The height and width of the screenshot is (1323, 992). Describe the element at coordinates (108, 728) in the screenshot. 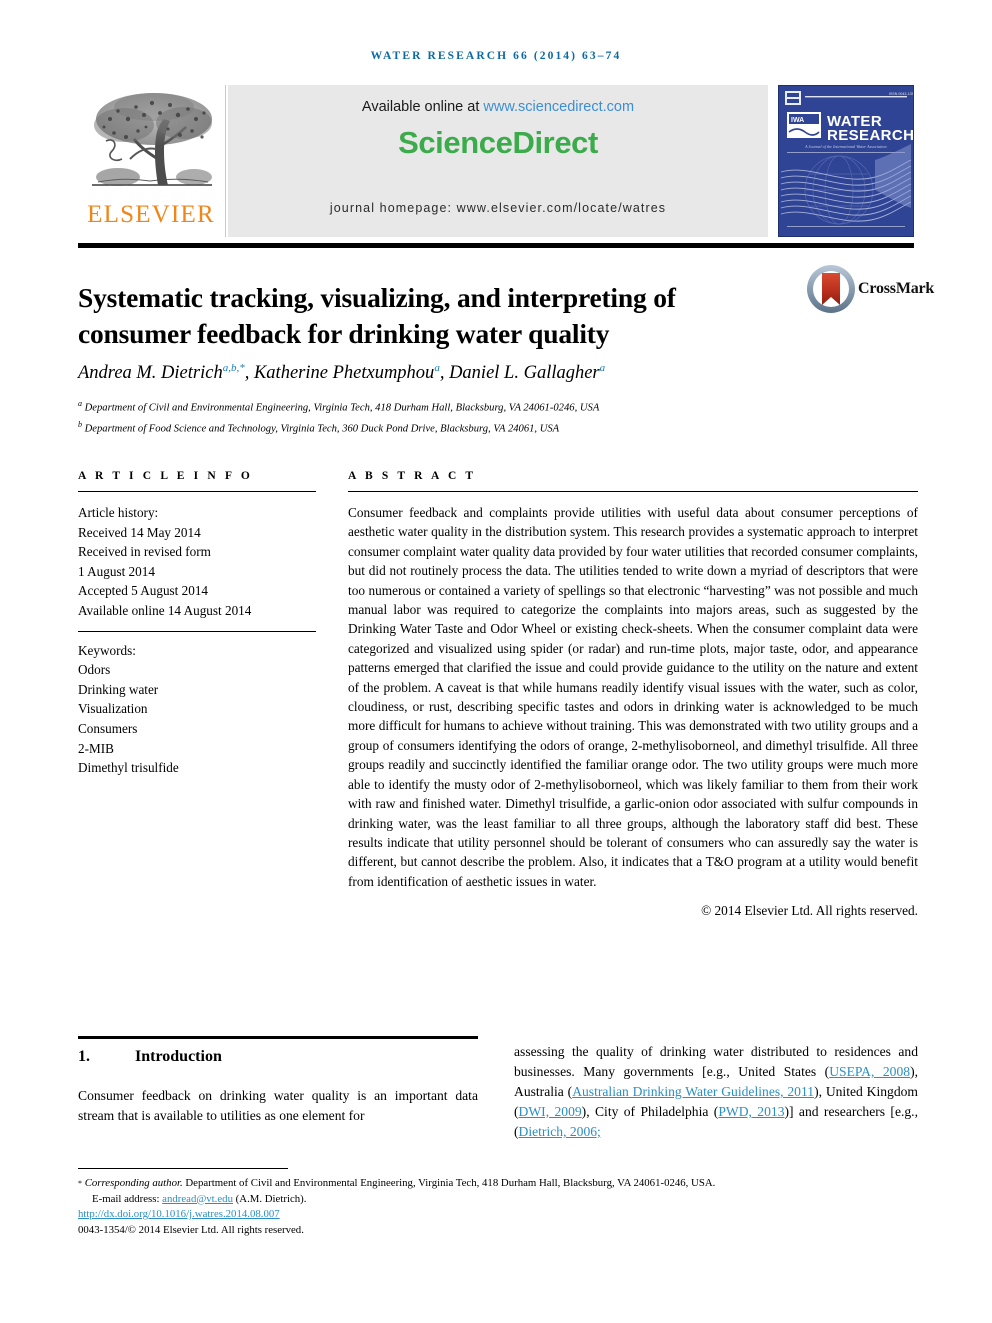

I see `keyword-item: Consumers` at that location.